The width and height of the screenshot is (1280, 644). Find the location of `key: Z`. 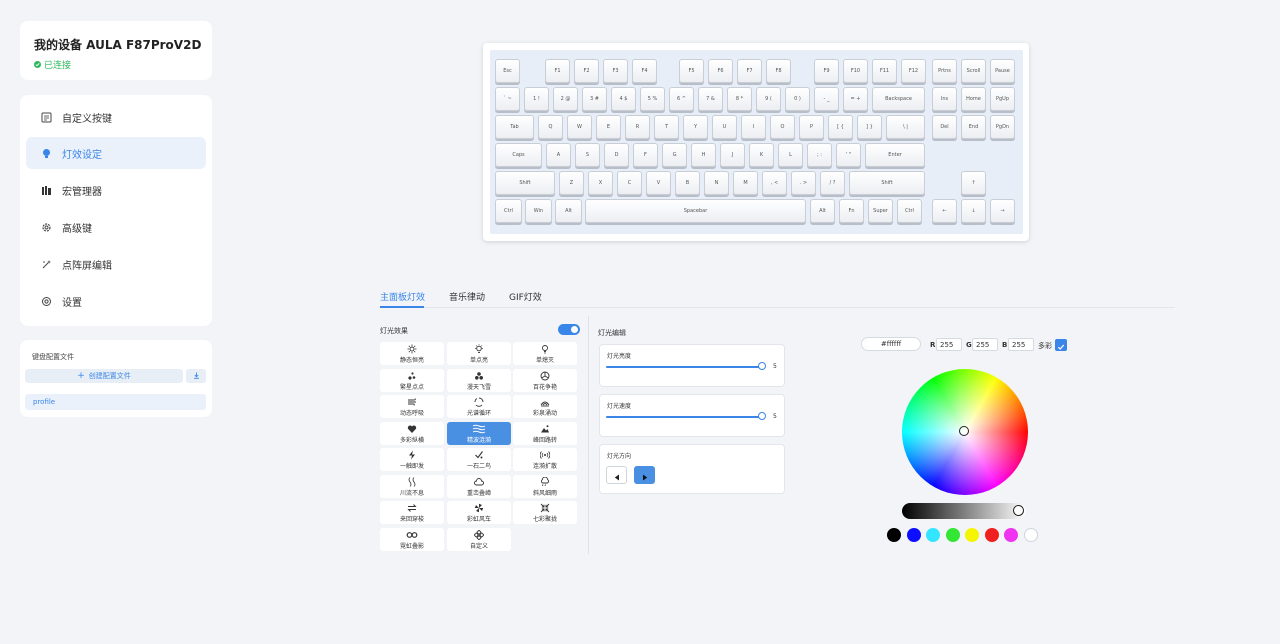

key: Z is located at coordinates (571, 183).